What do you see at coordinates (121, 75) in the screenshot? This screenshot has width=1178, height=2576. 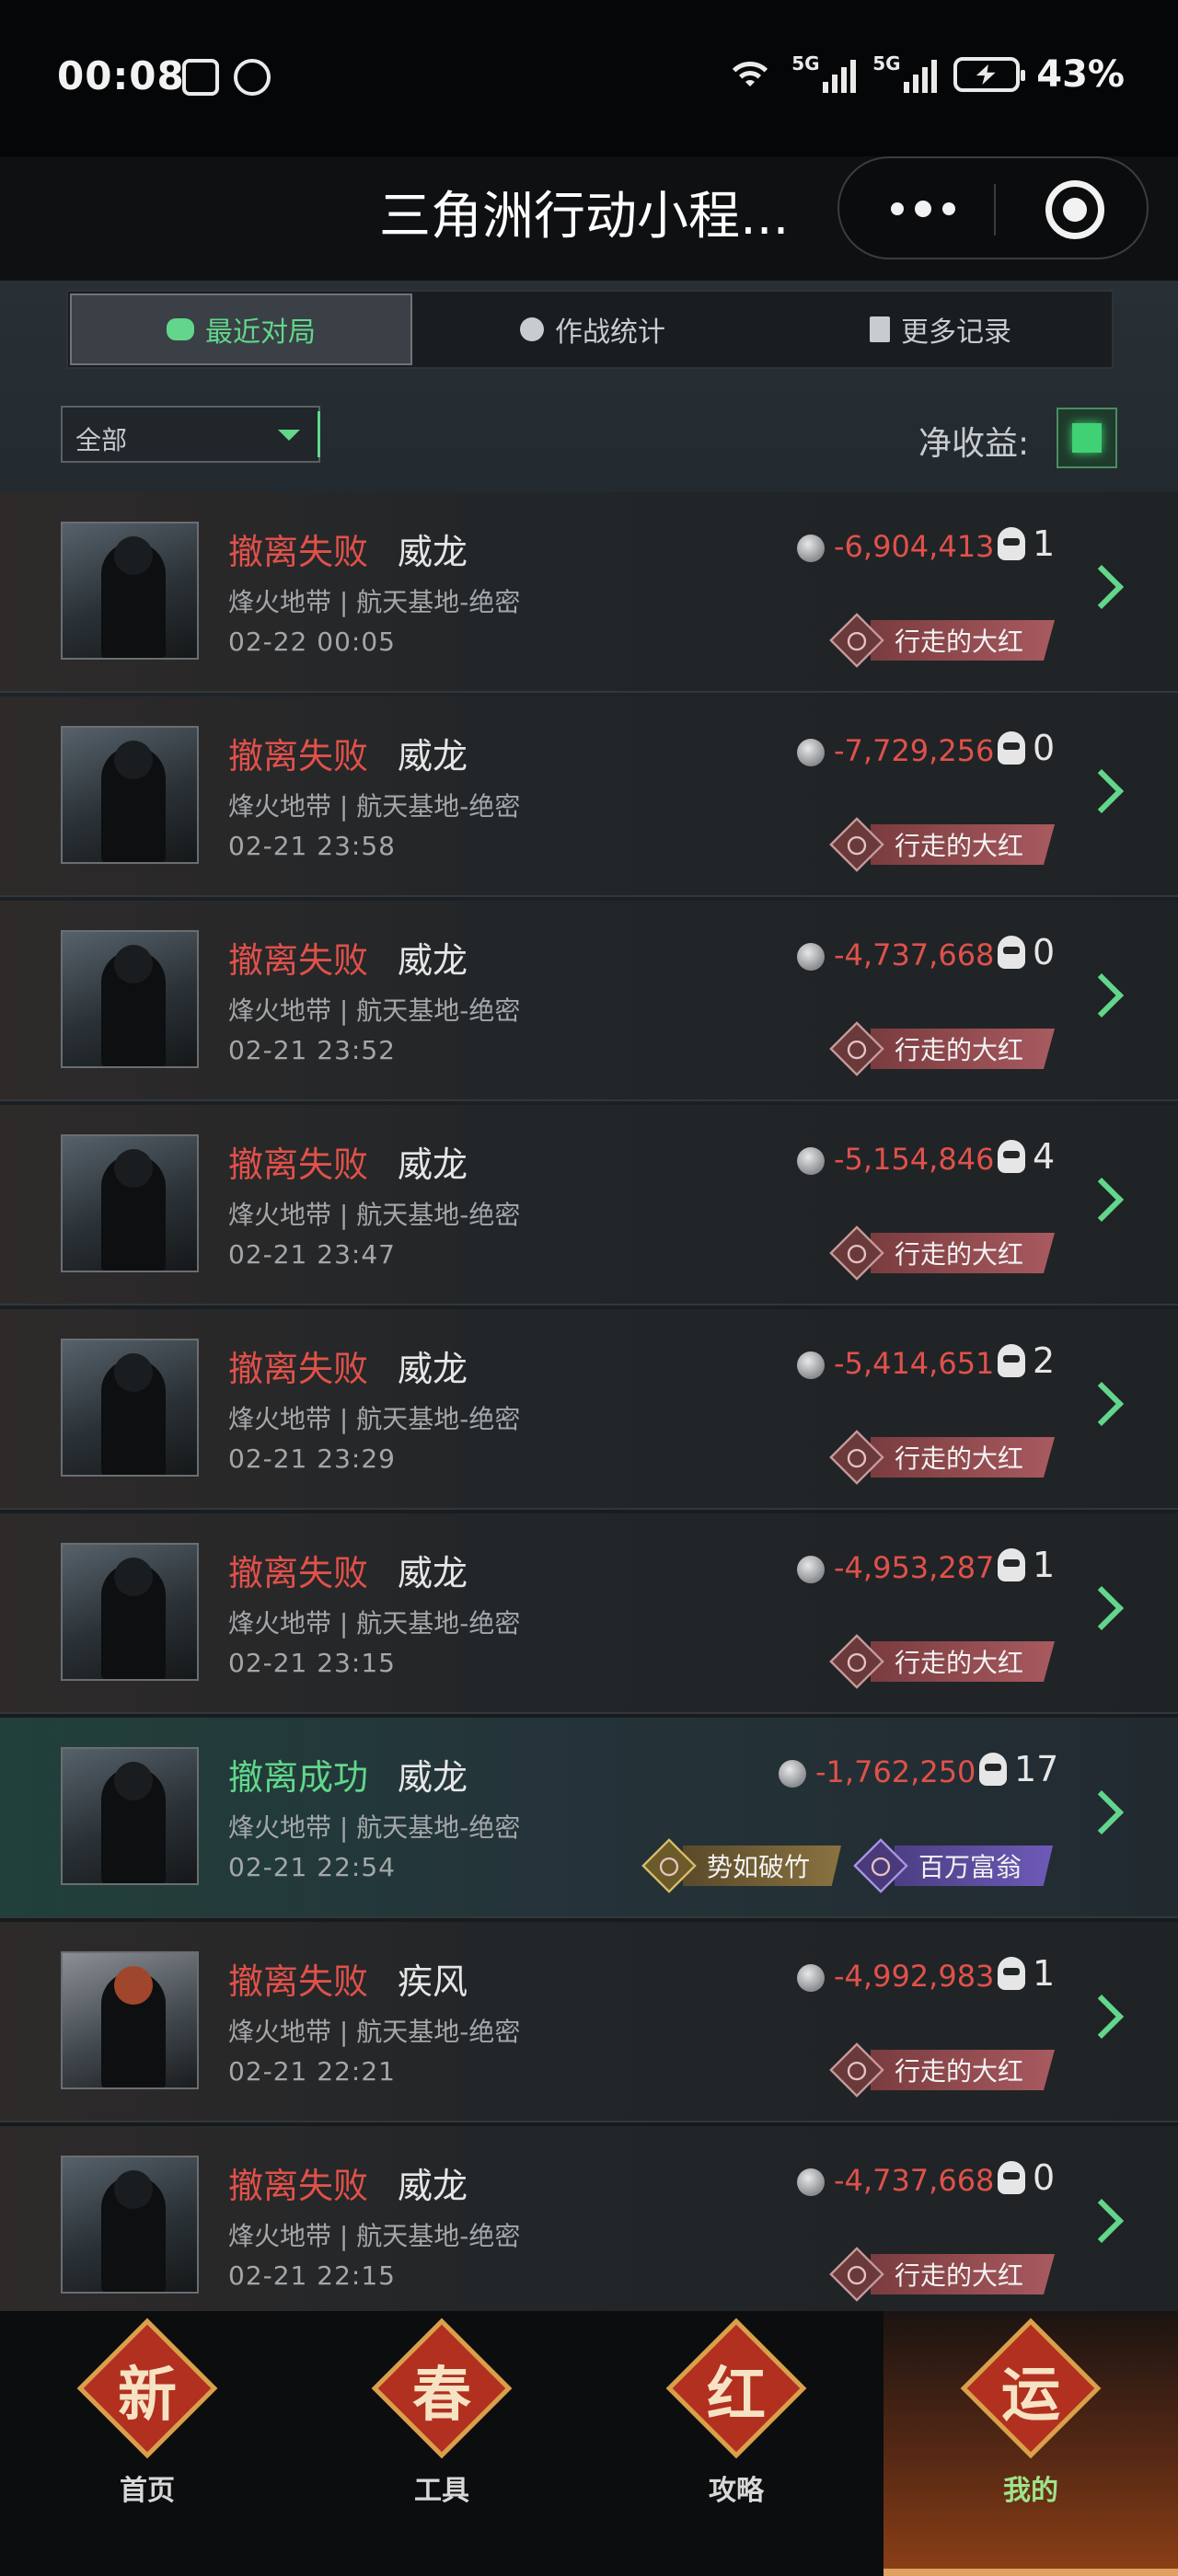 I see `clock: 00:08` at bounding box center [121, 75].